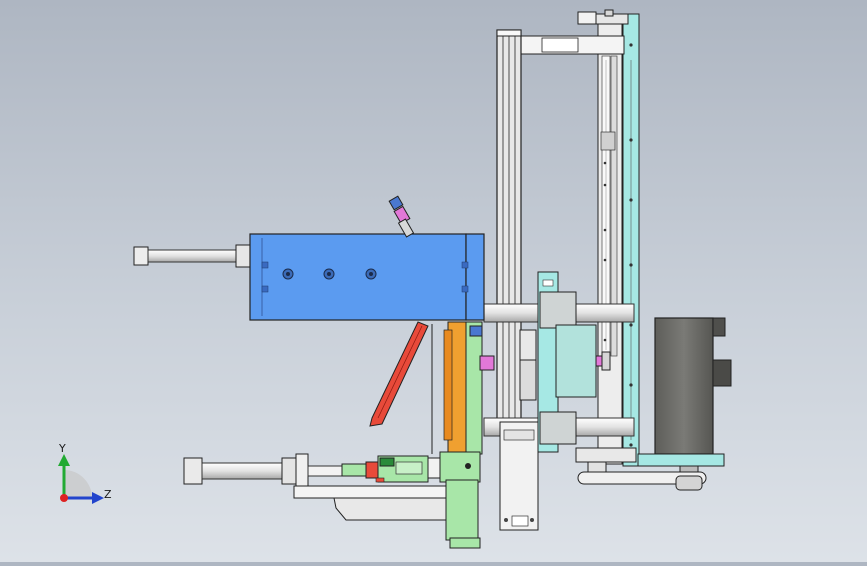 This screenshot has height=566, width=867. Describe the element at coordinates (519, 476) in the screenshot. I see `lower-slide-block` at that location.